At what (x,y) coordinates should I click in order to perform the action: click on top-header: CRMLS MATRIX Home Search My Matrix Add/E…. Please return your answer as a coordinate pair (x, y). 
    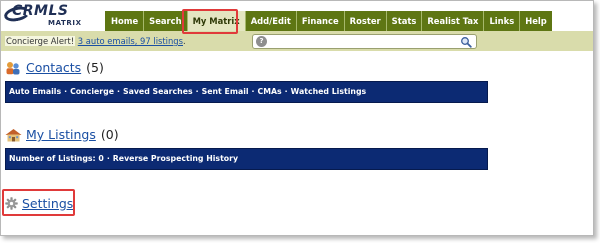
    Looking at the image, I should click on (297, 16).